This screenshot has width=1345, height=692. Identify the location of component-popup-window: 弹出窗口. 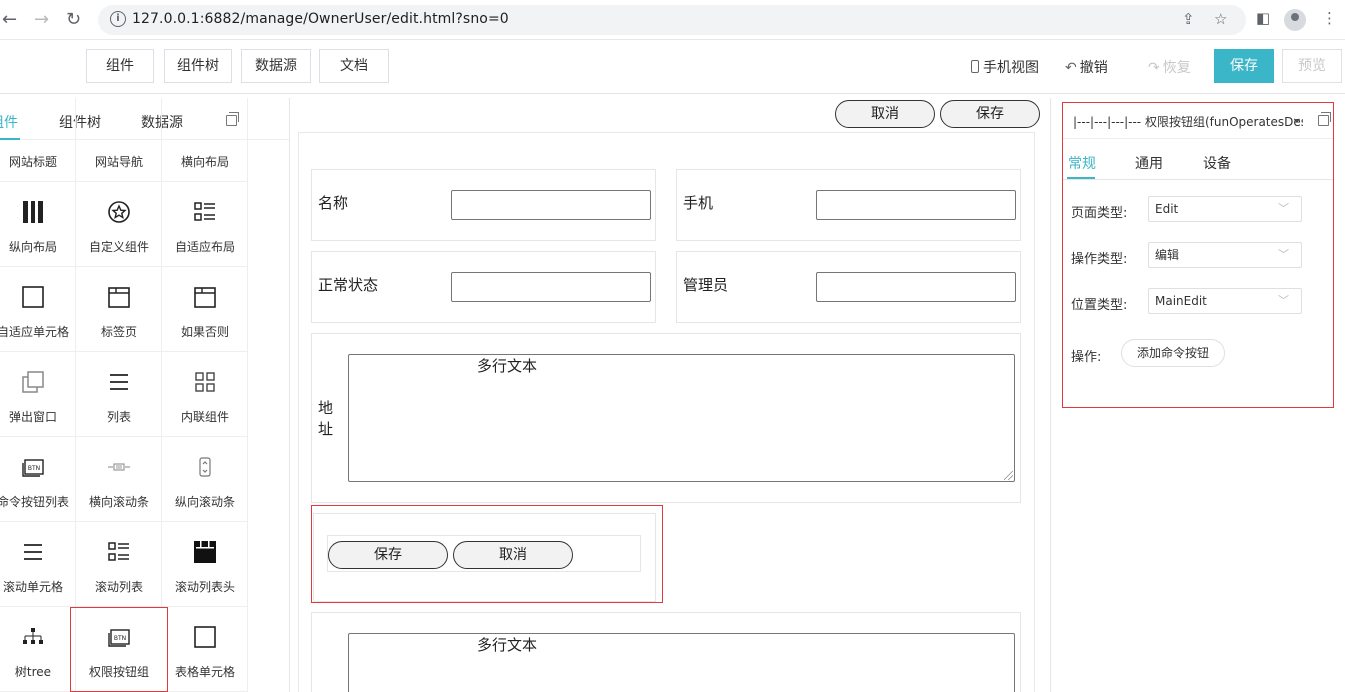
(38, 394).